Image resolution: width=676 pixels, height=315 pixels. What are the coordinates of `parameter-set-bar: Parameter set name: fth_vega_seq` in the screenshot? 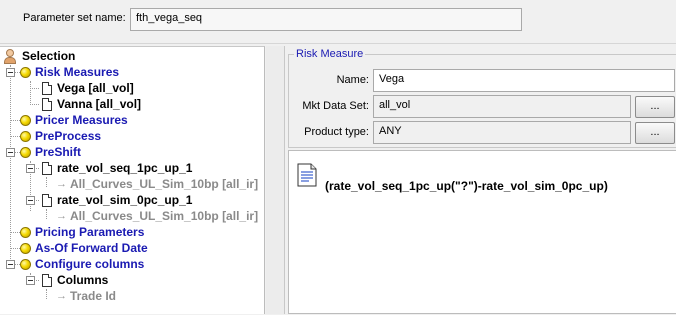 It's located at (338, 22).